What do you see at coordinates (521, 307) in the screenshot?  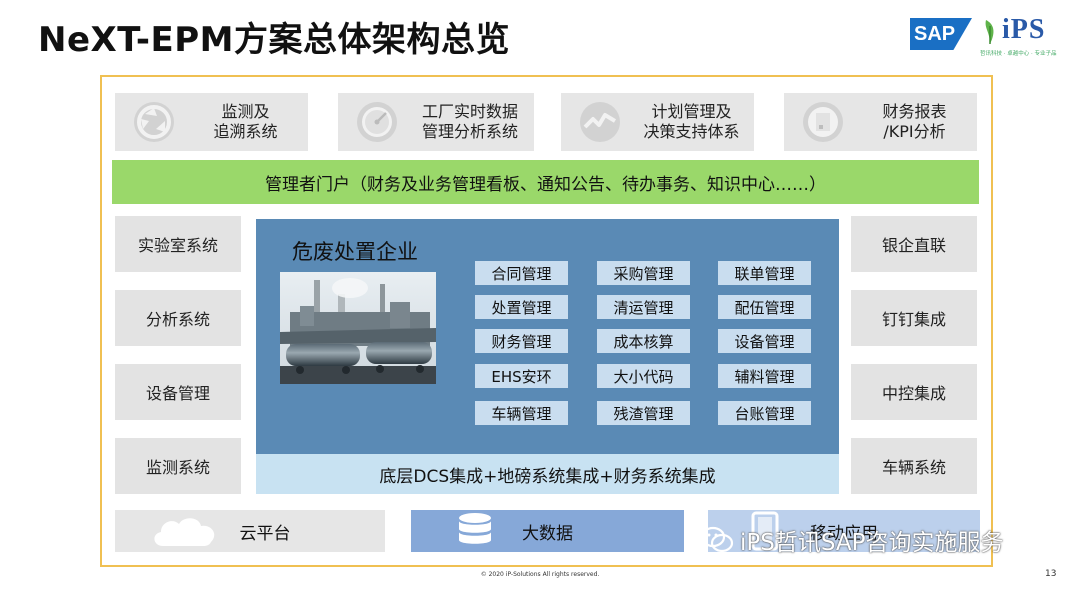 I see `module-disposal: 处置管理` at bounding box center [521, 307].